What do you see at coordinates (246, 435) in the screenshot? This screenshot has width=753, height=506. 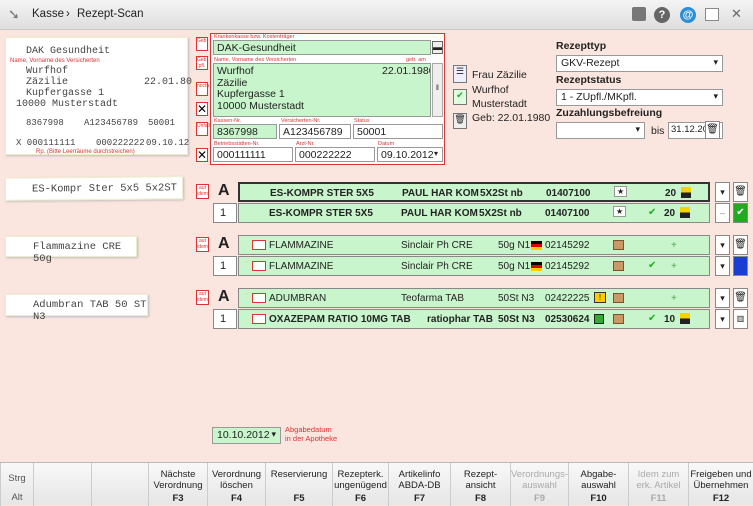 I see `abgabedatum-select: 10.10.2012` at bounding box center [246, 435].